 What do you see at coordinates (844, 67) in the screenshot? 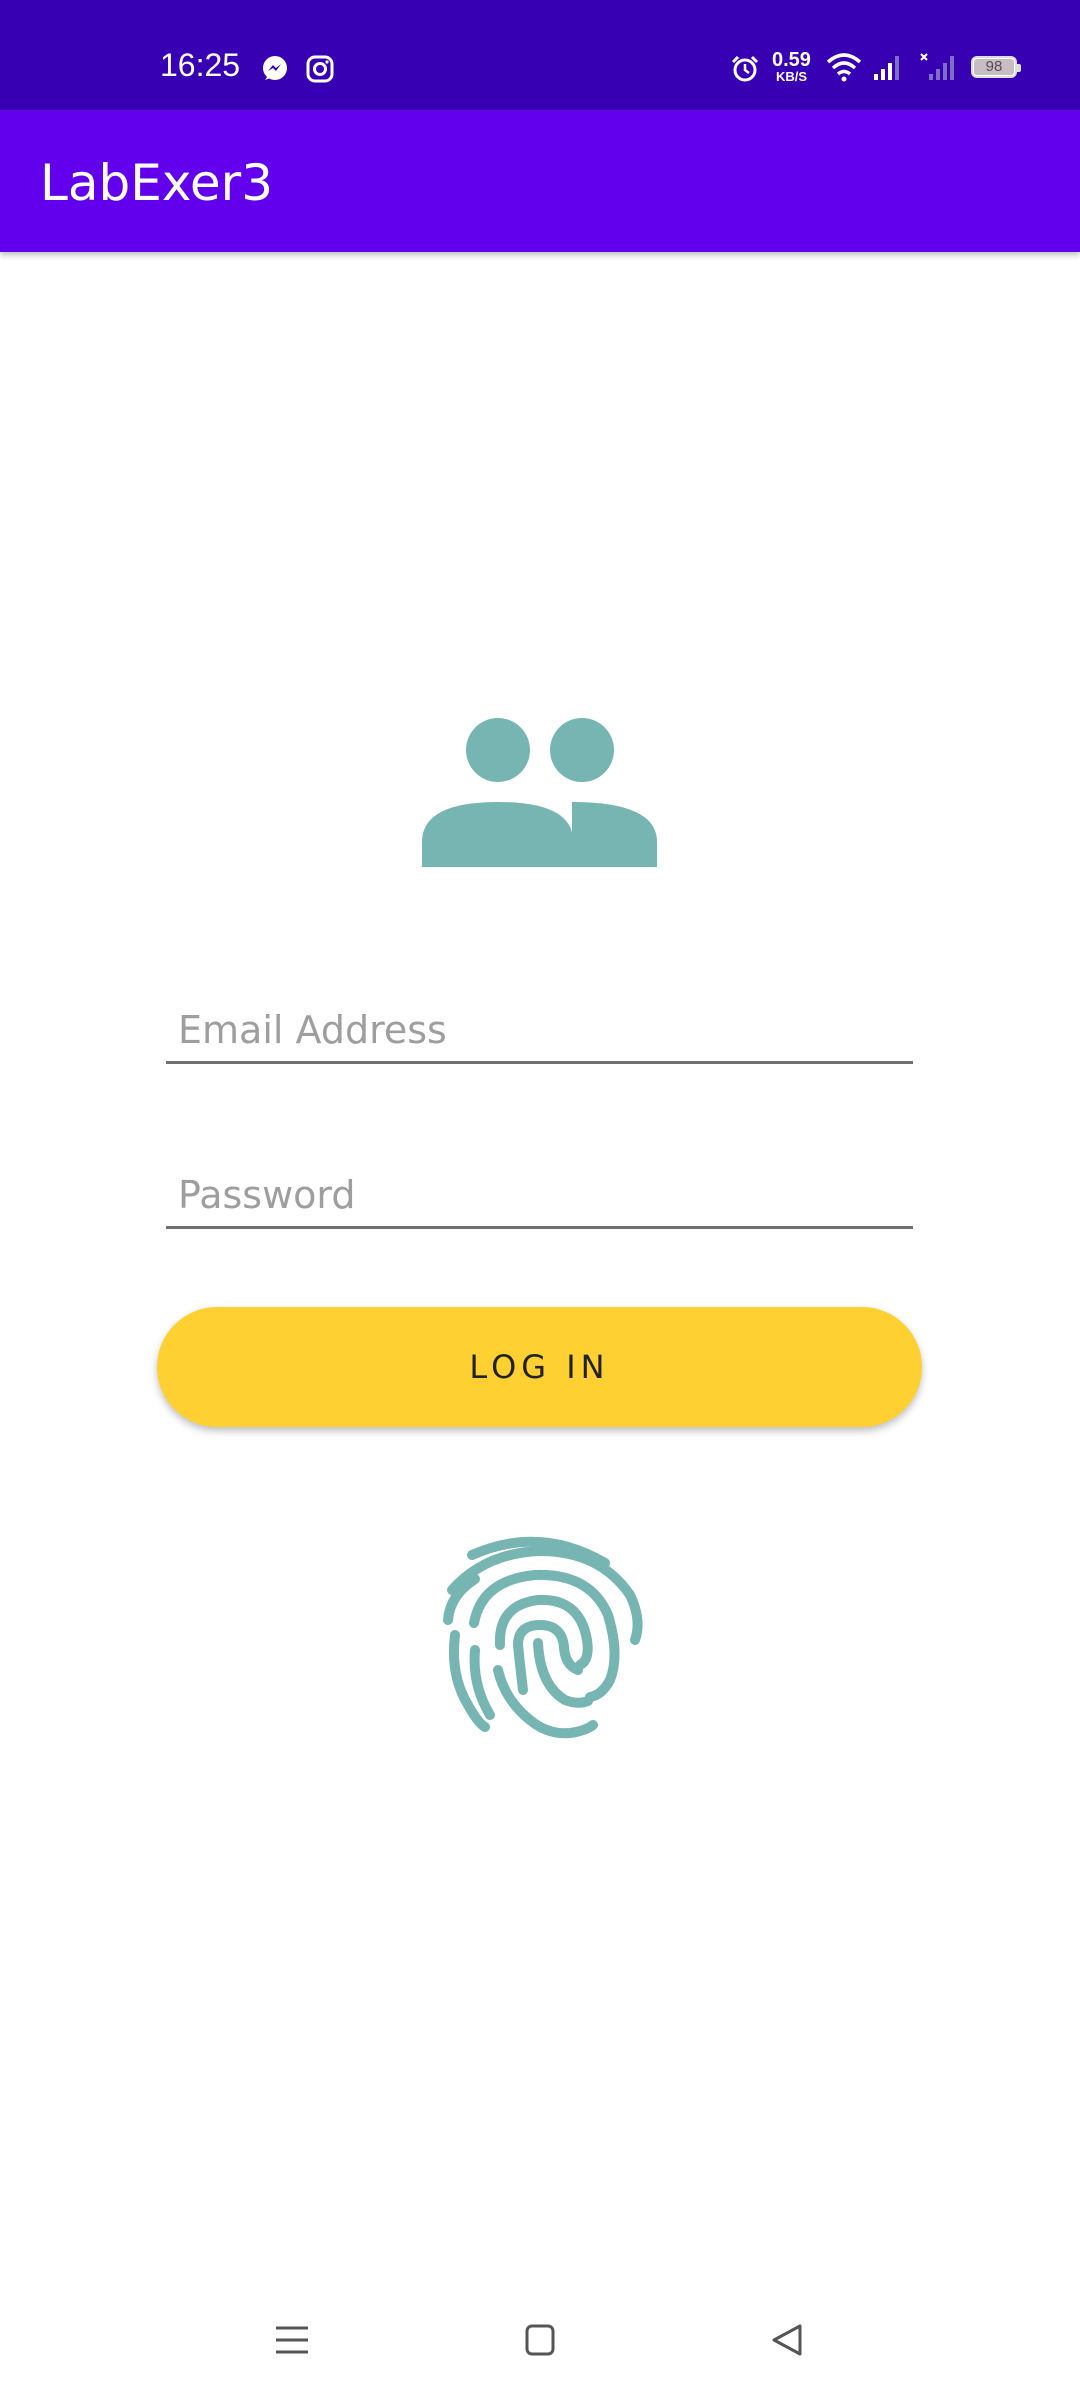
I see `wifi-icon` at bounding box center [844, 67].